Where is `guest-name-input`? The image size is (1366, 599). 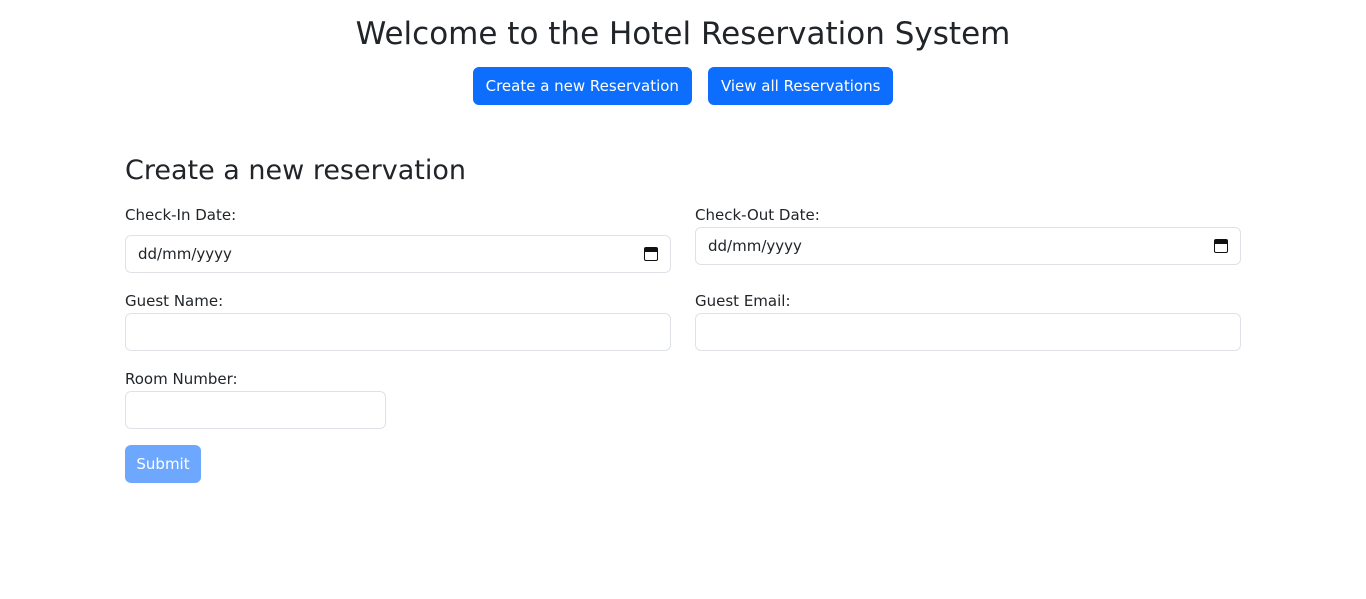 guest-name-input is located at coordinates (398, 332).